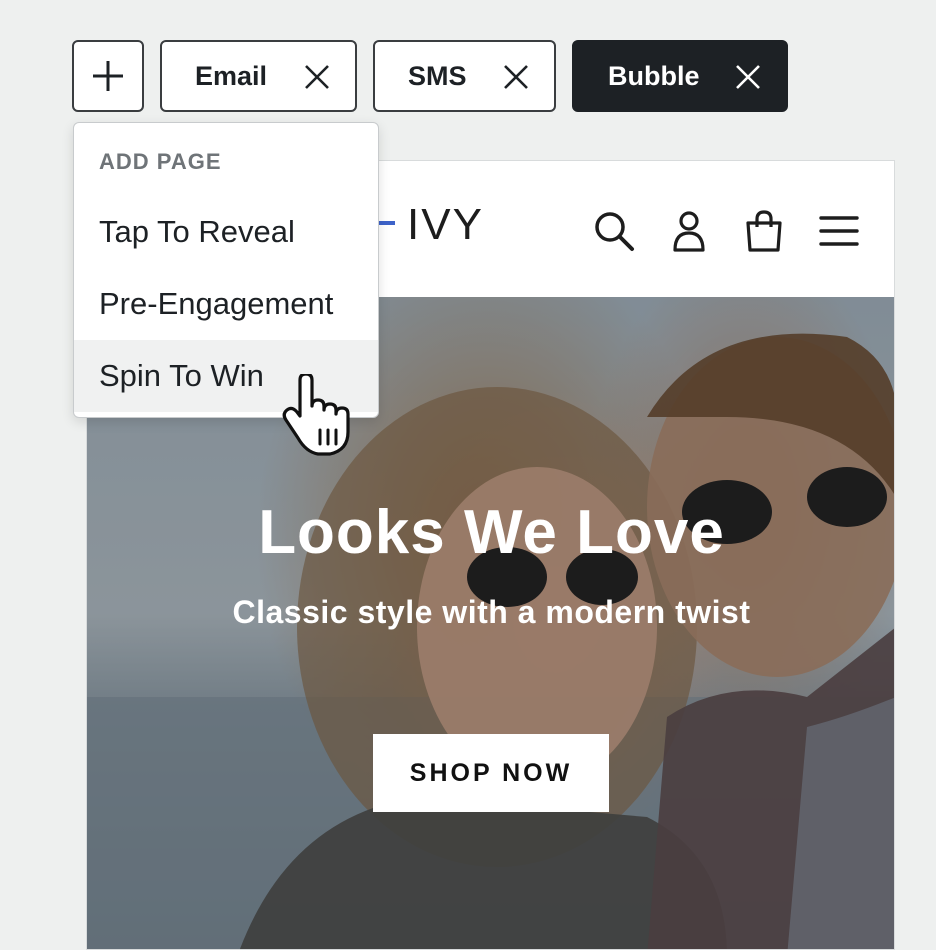  I want to click on hero-title: Looks We Love, so click(491, 532).